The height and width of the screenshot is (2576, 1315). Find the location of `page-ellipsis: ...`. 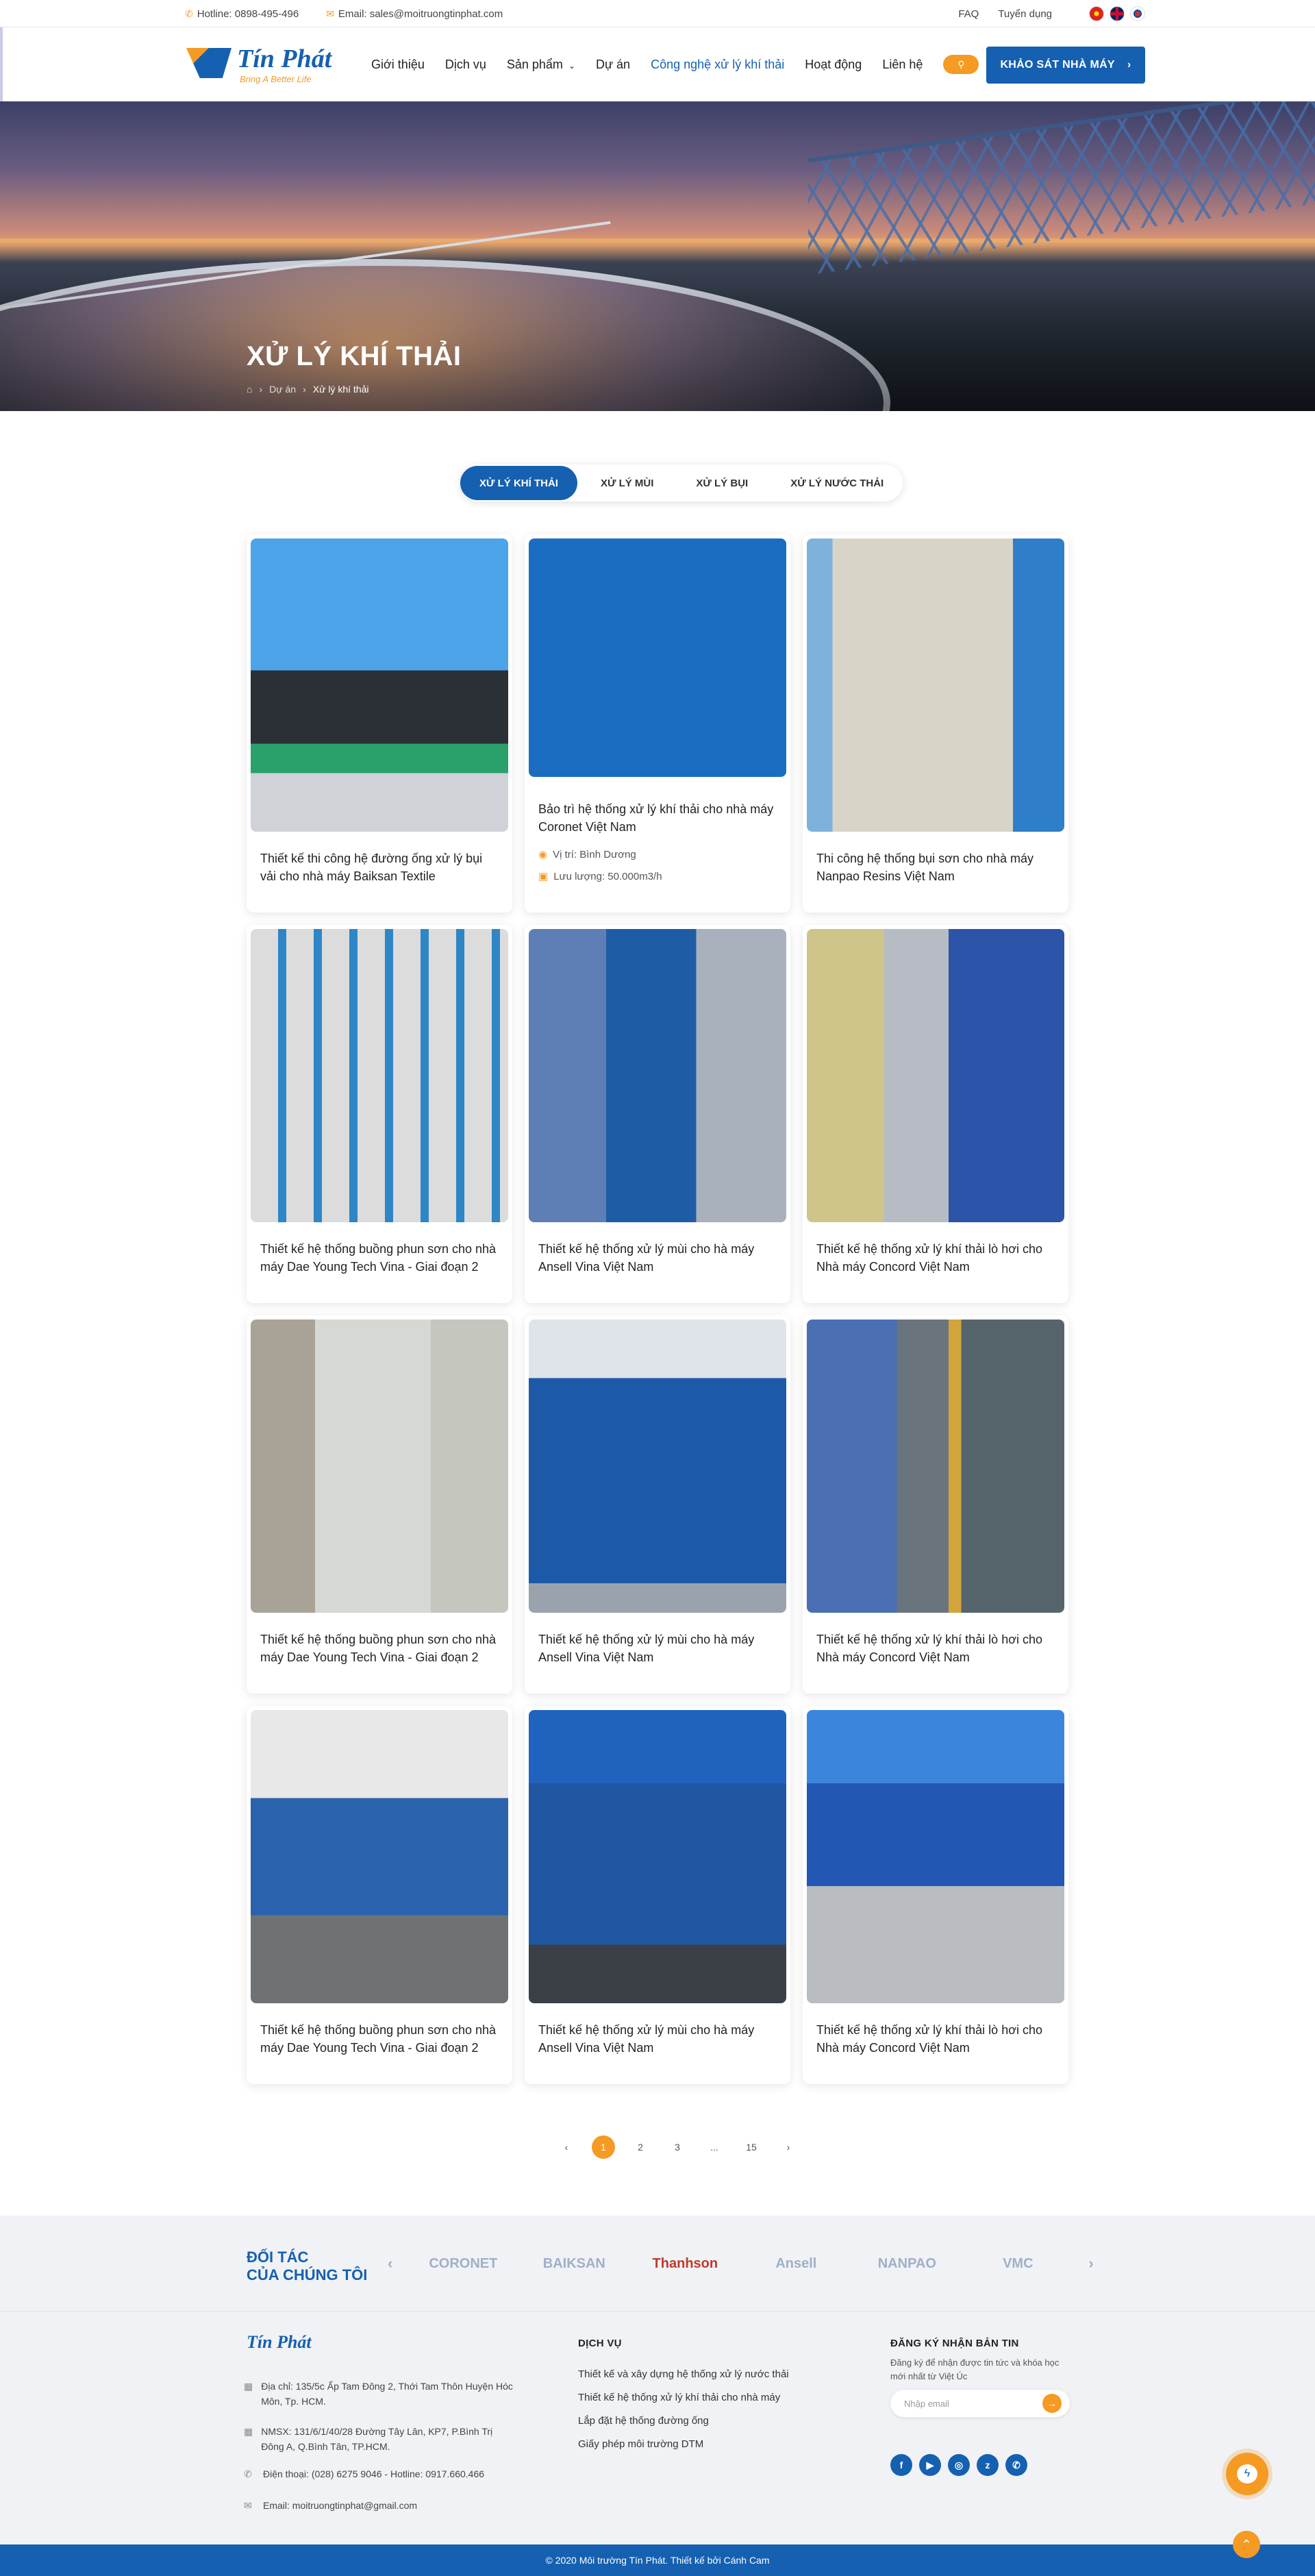

page-ellipsis: ... is located at coordinates (714, 2147).